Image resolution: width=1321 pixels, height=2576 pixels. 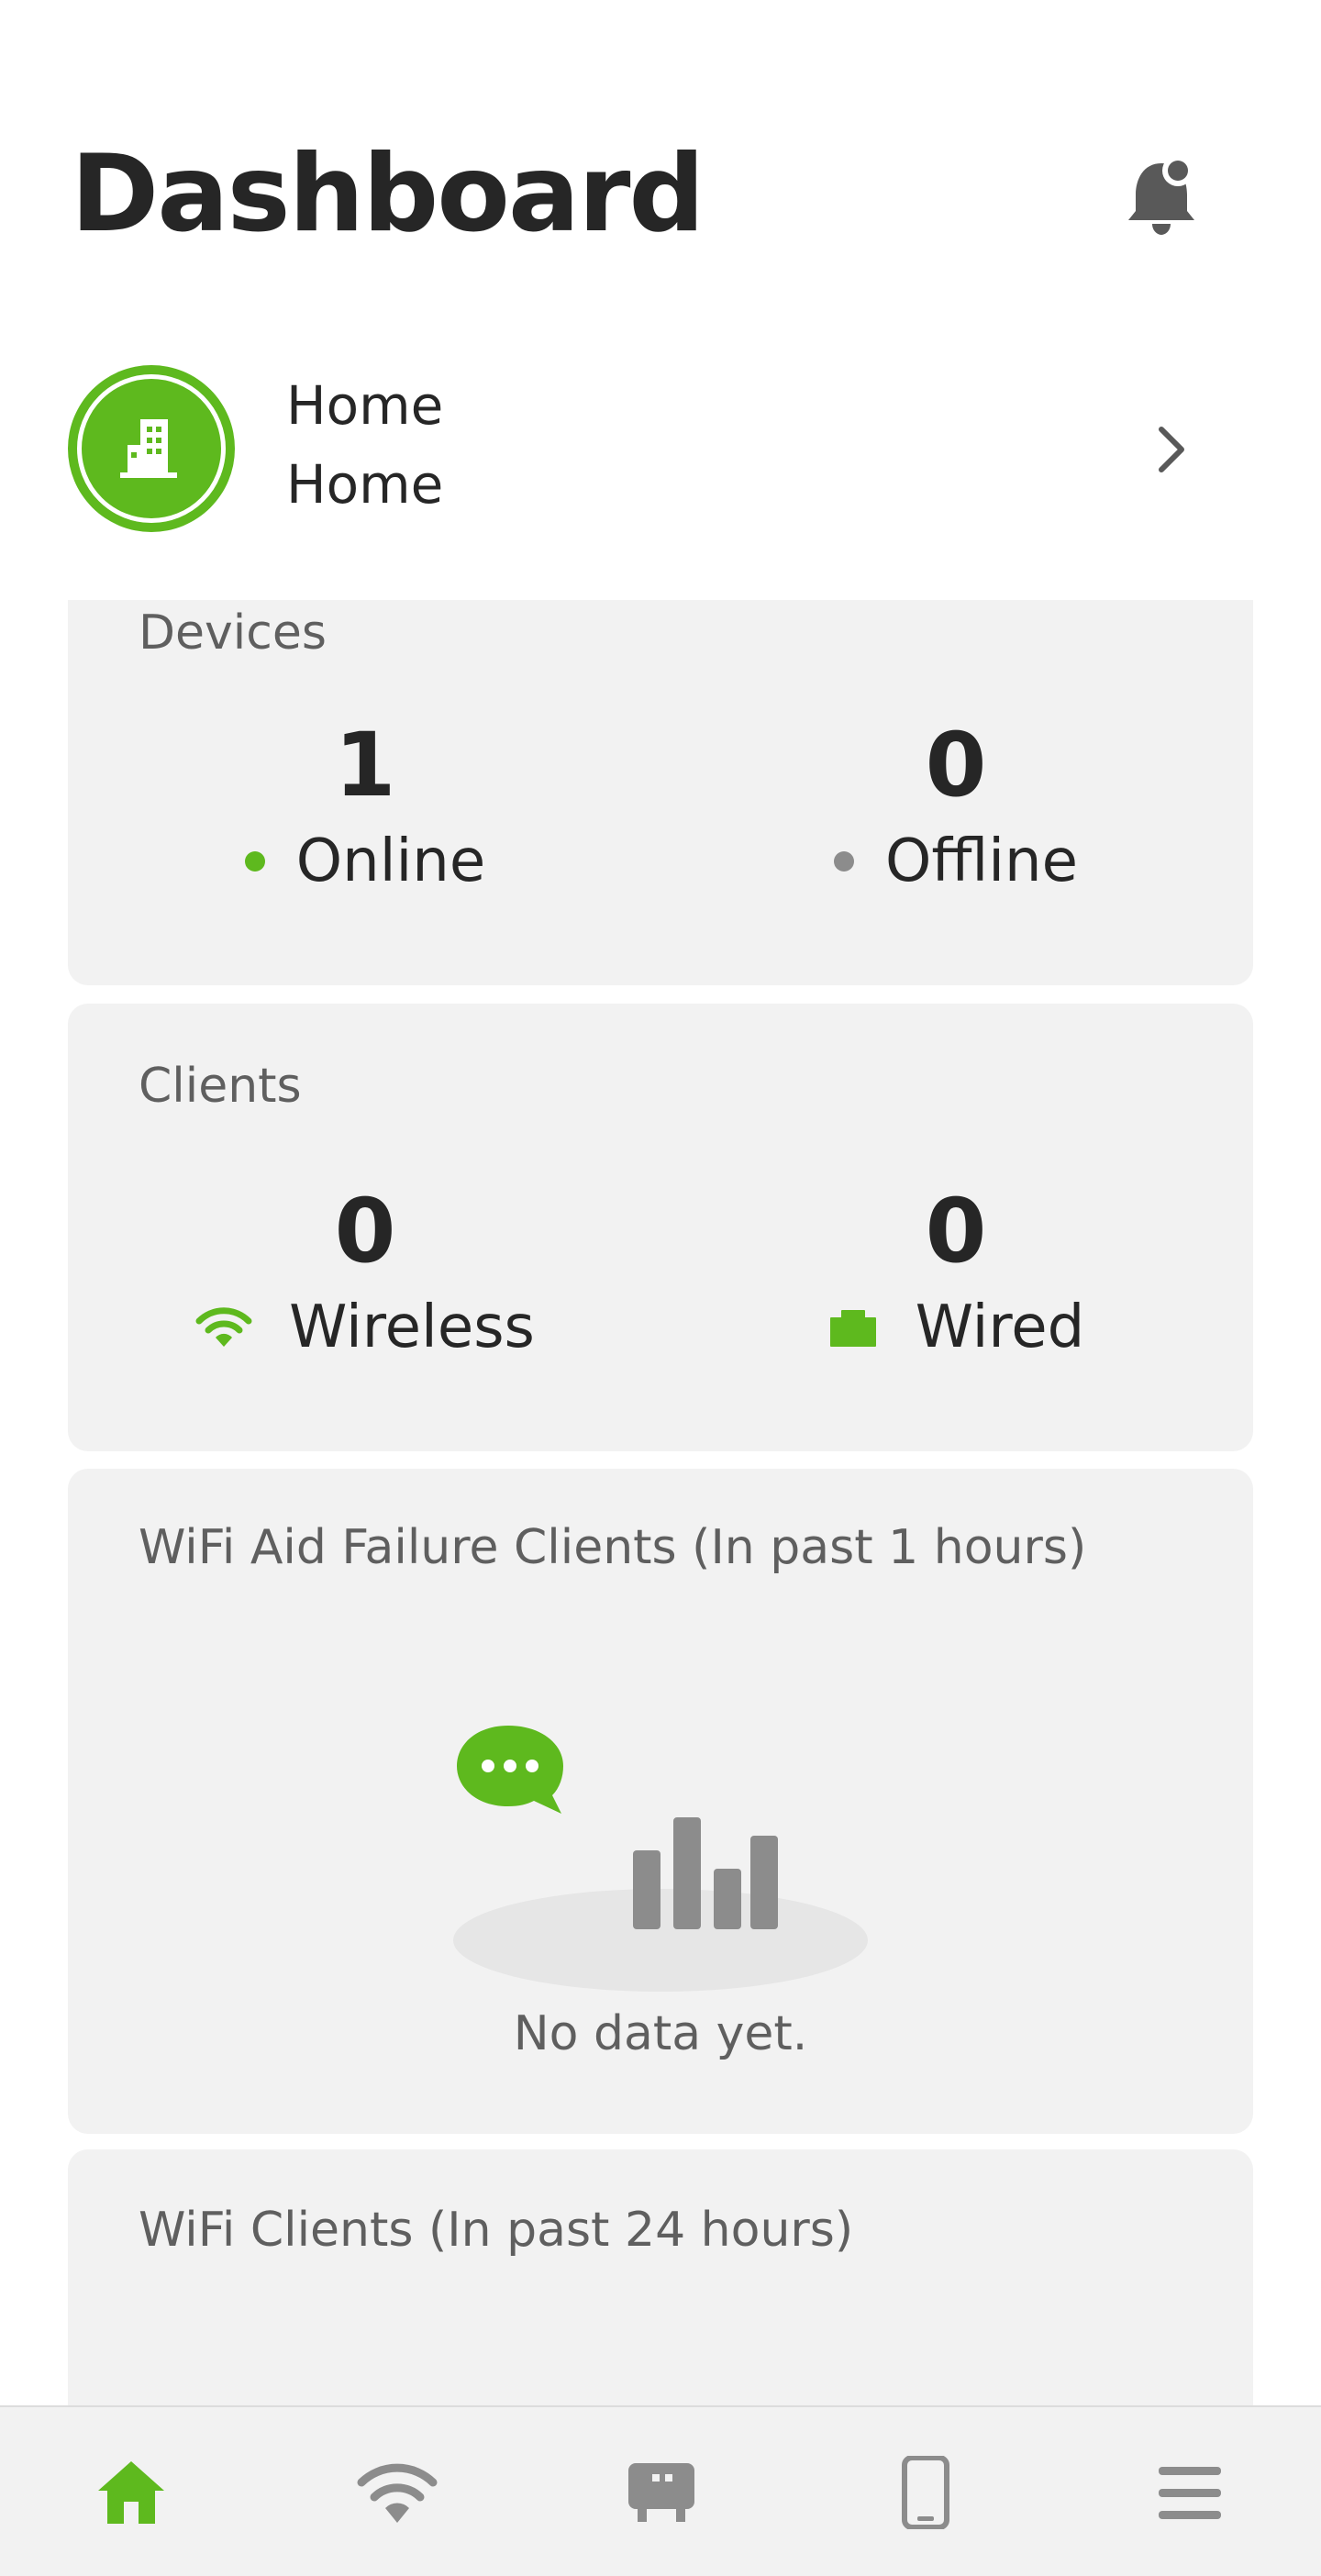 I want to click on bottom-tab-bar, so click(x=660, y=2490).